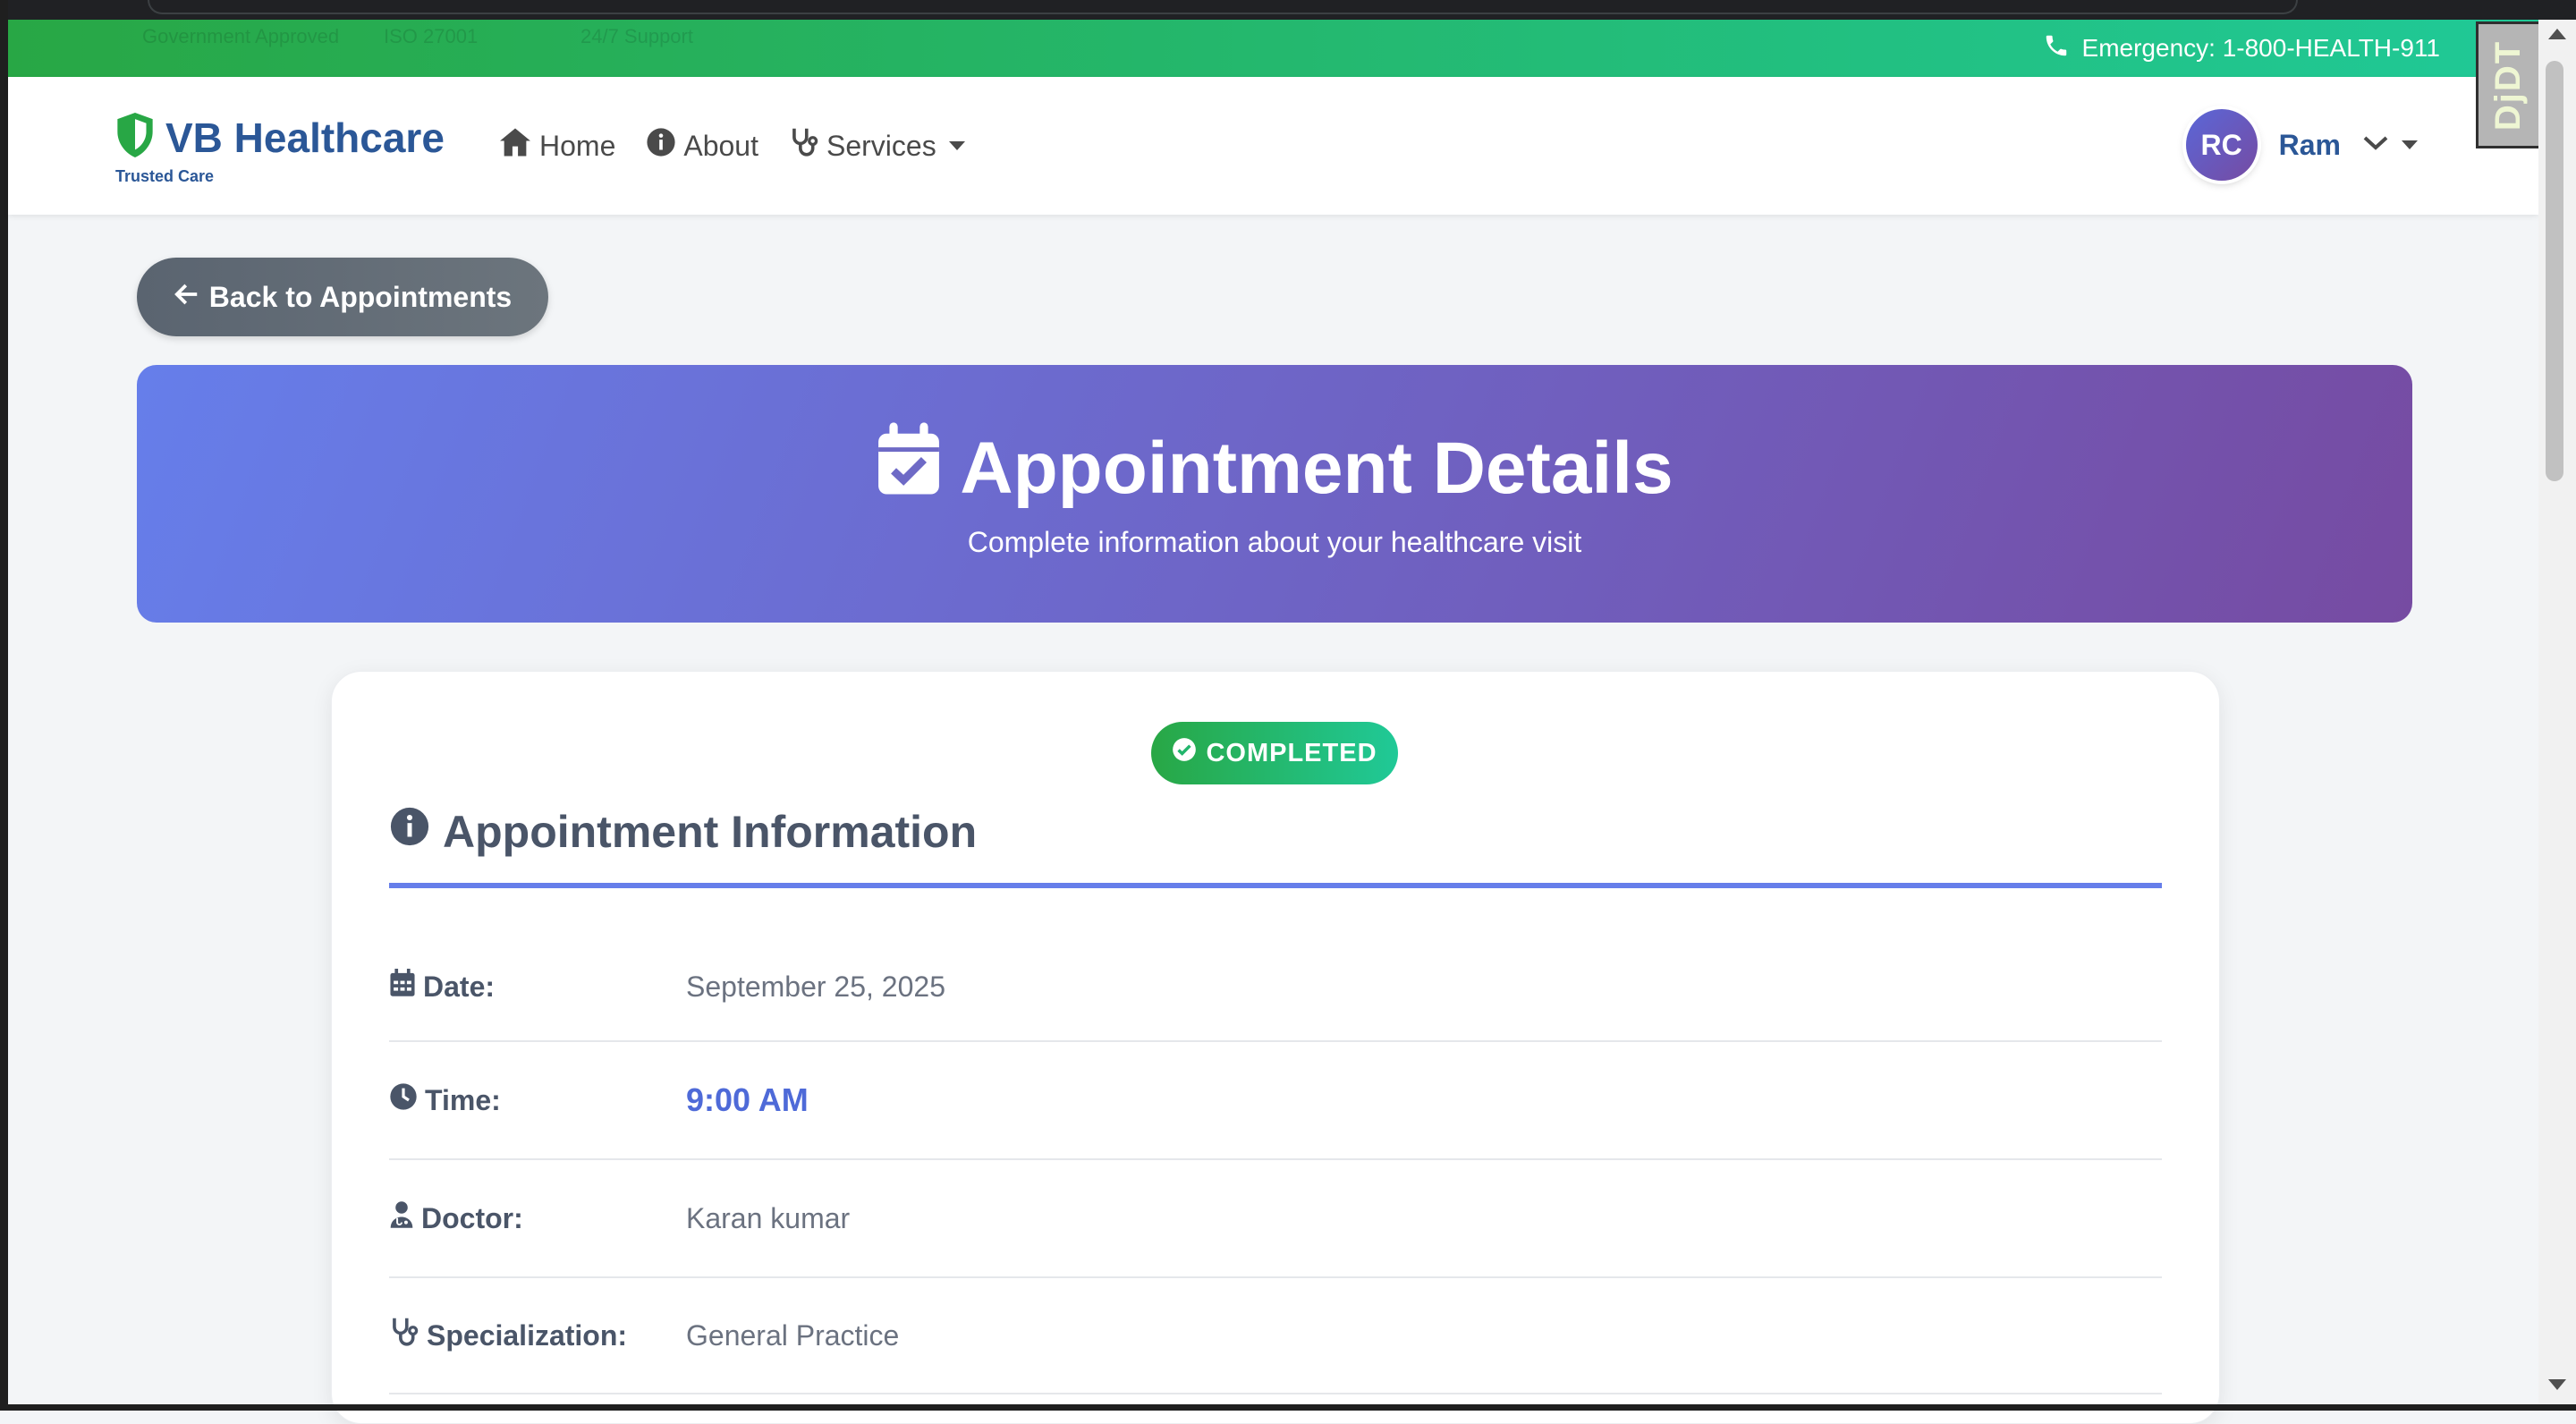 This screenshot has width=2576, height=1424. I want to click on nav-services: Services, so click(877, 145).